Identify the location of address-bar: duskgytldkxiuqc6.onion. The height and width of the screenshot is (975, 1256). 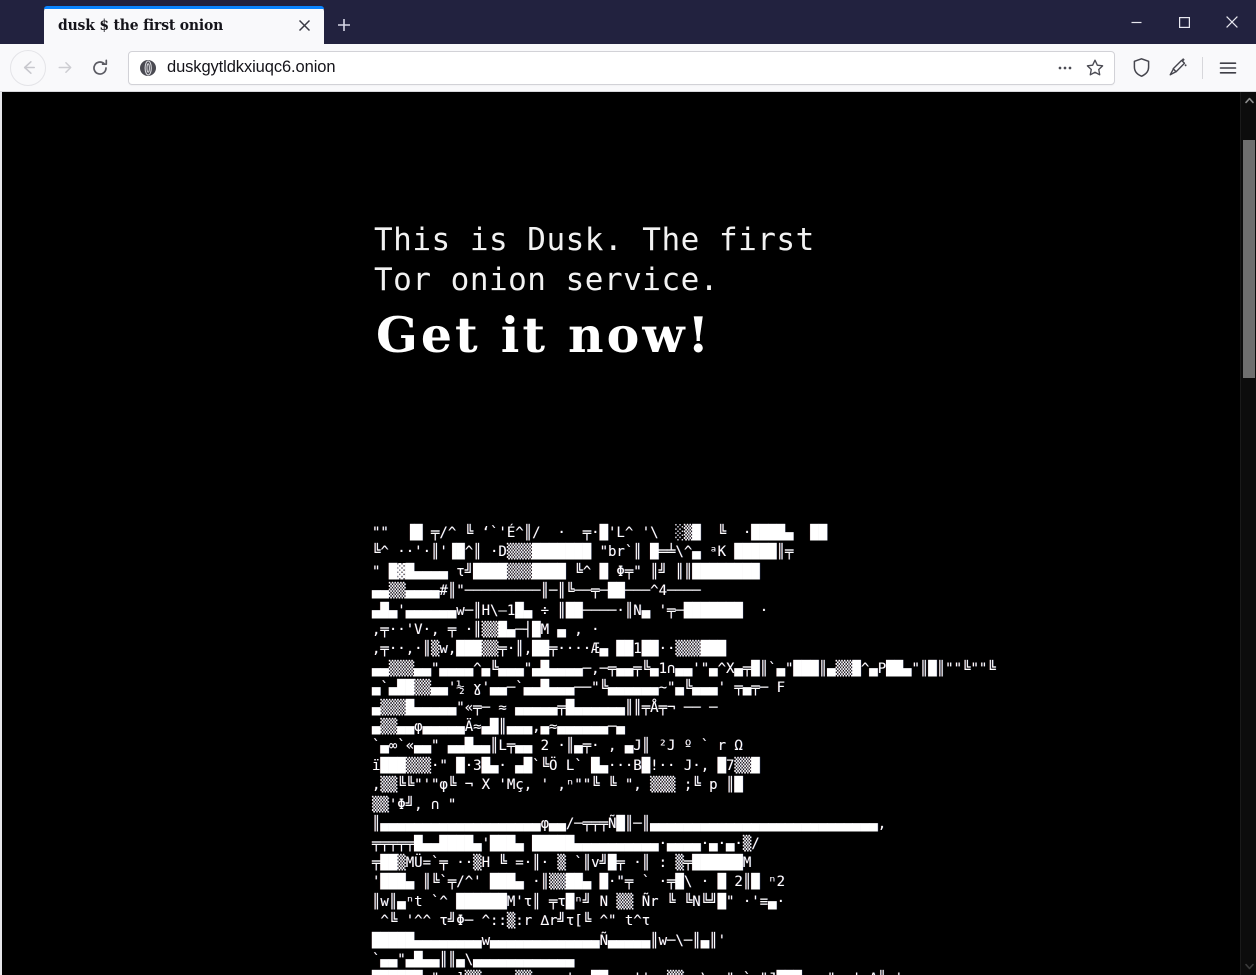
(621, 67).